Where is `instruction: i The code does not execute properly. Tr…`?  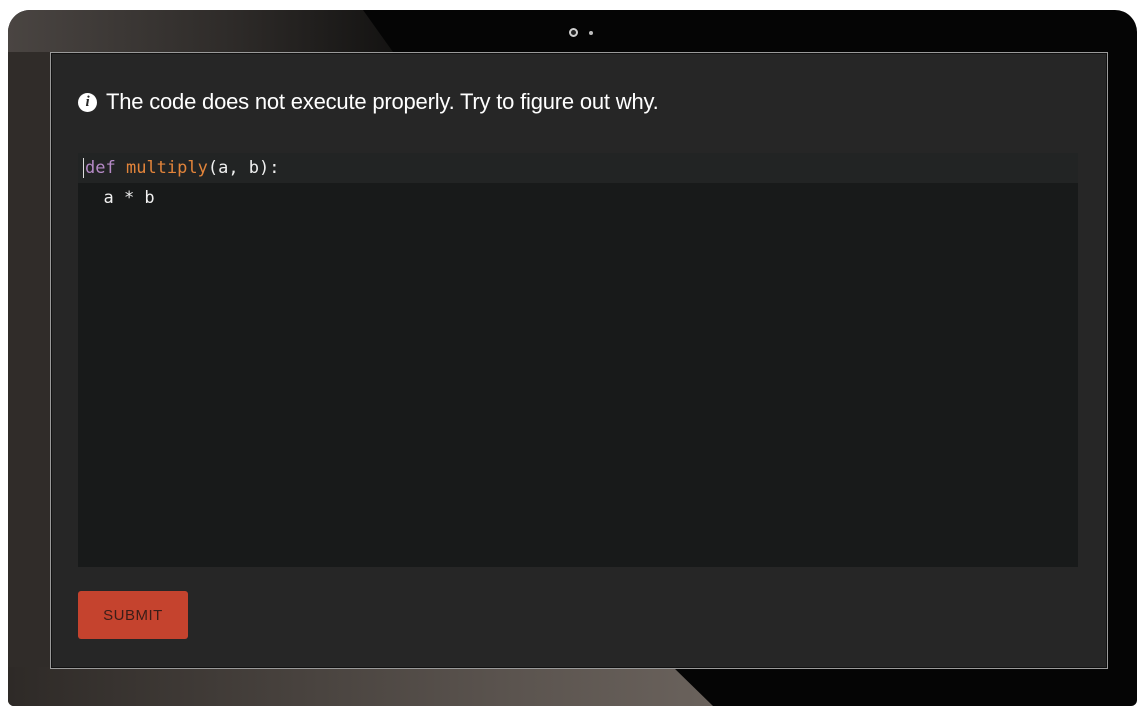 instruction: i The code does not execute properly. Tr… is located at coordinates (368, 102).